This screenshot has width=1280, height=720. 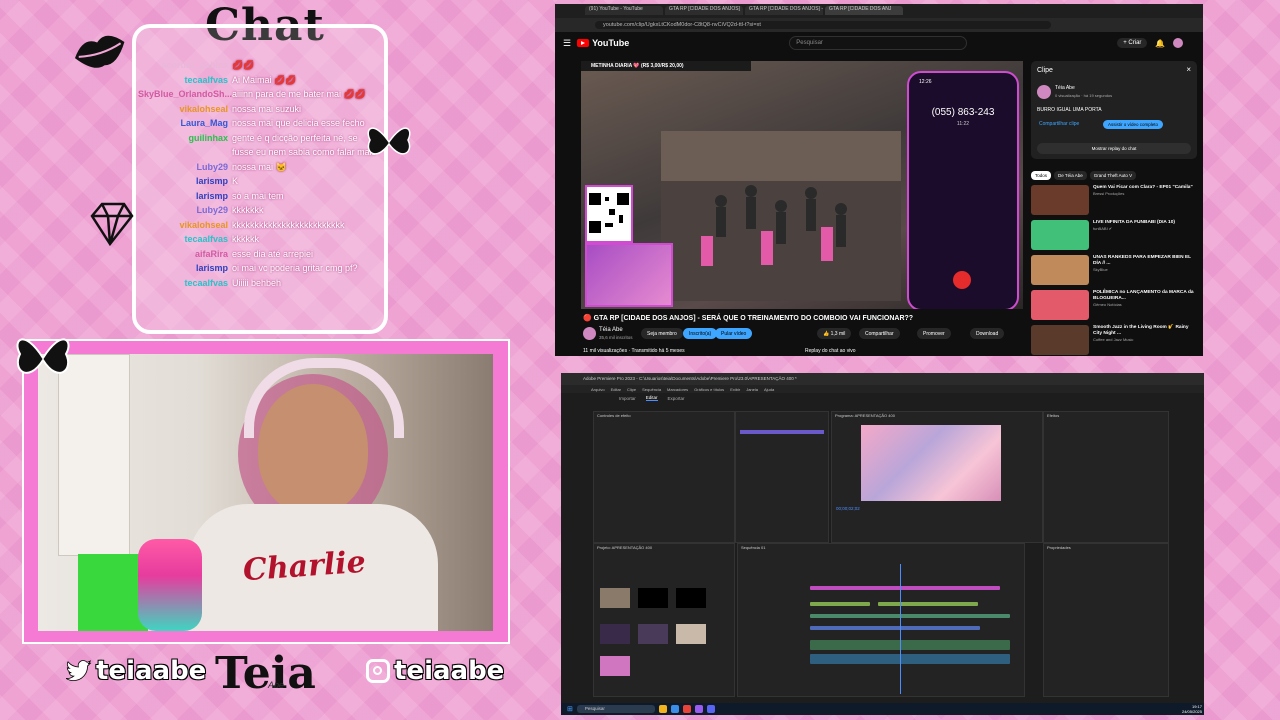 What do you see at coordinates (1070, 175) in the screenshot?
I see `chip-channel: De Téia Abe` at bounding box center [1070, 175].